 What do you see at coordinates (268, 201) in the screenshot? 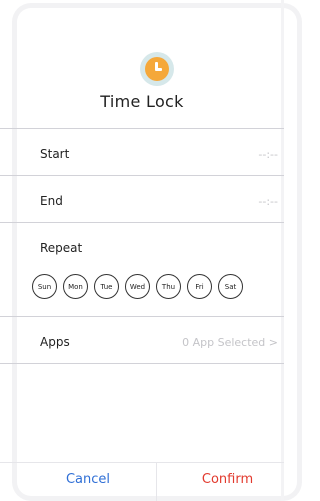
I see `end-time-value: --:--` at bounding box center [268, 201].